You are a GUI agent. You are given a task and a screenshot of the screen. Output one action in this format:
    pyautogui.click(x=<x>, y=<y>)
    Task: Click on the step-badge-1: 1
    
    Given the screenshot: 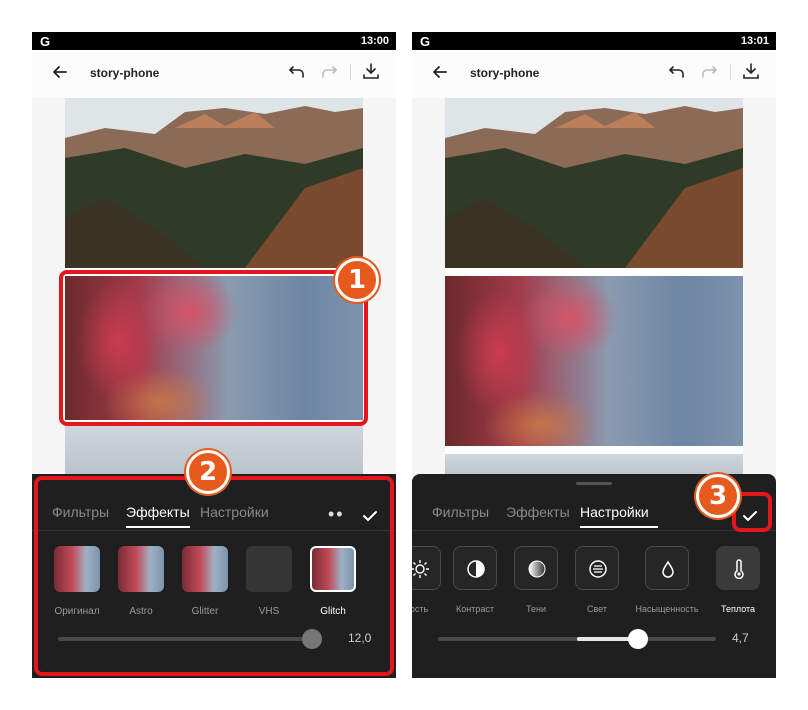 What is the action you would take?
    pyautogui.click(x=357, y=280)
    